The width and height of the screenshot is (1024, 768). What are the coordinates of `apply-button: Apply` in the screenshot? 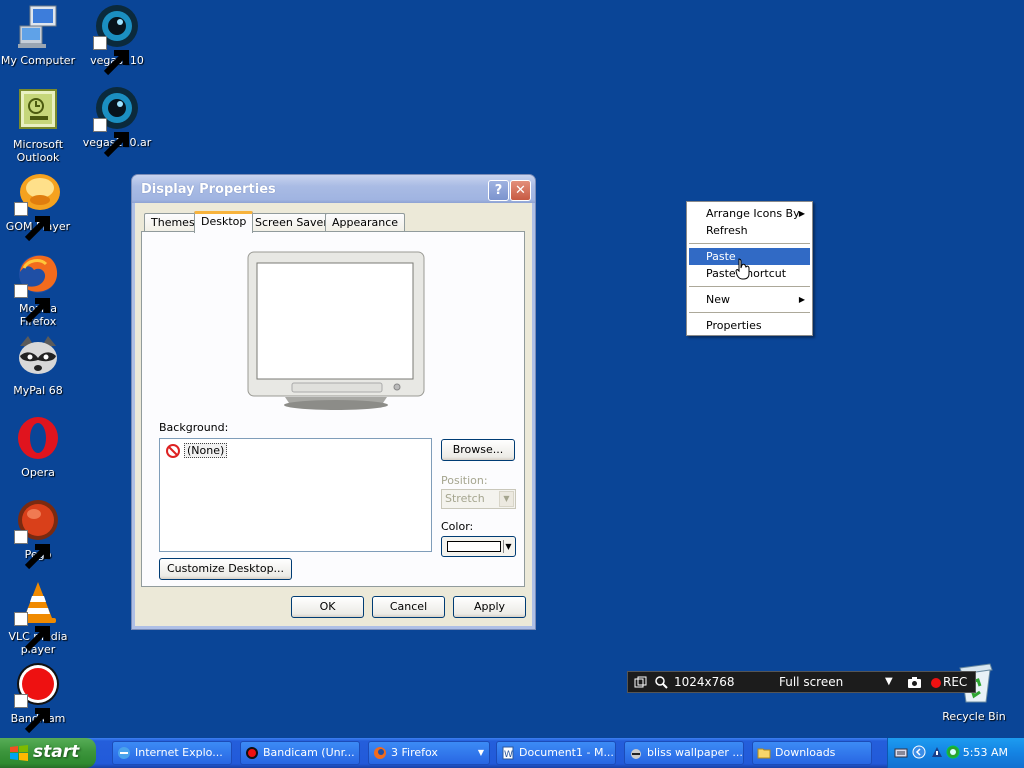 It's located at (489, 607).